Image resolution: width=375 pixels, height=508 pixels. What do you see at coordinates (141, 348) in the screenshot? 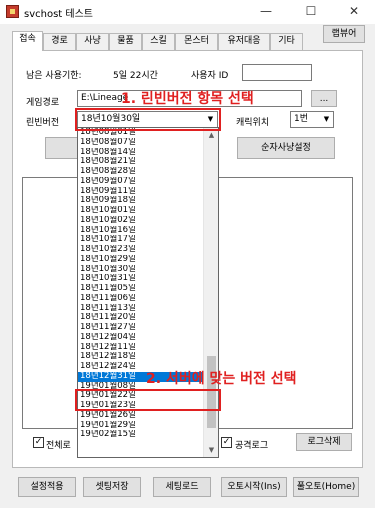
I see `version-option: 18년12월11일` at bounding box center [141, 348].